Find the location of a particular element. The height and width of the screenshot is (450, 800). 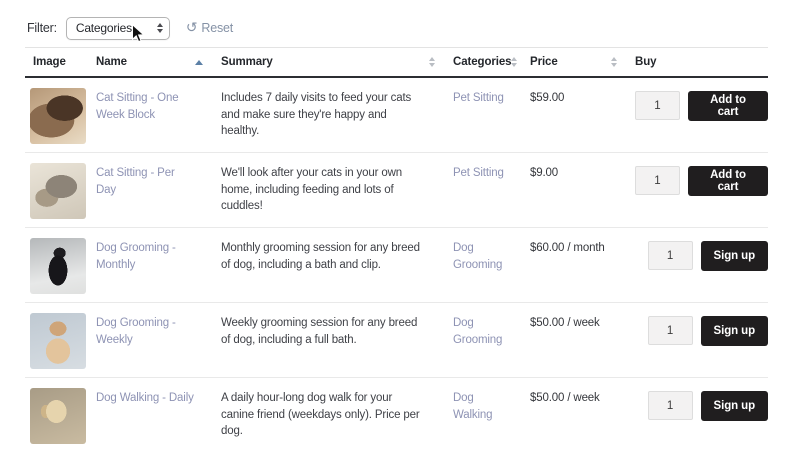

column-header-price: Price is located at coordinates (574, 62).